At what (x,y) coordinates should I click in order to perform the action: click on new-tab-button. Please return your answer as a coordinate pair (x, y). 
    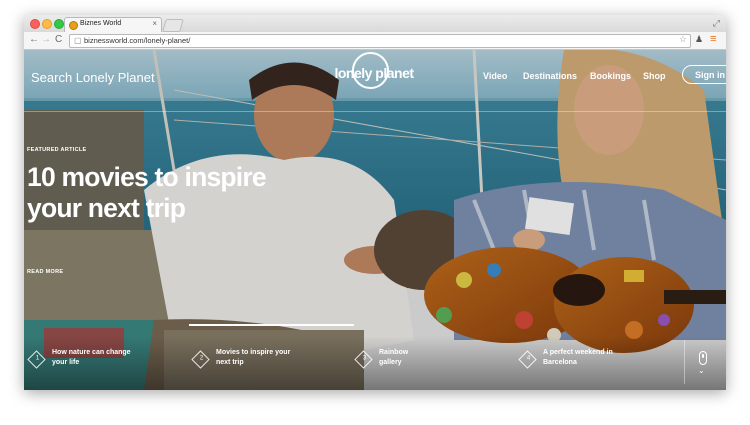
    Looking at the image, I should click on (173, 25).